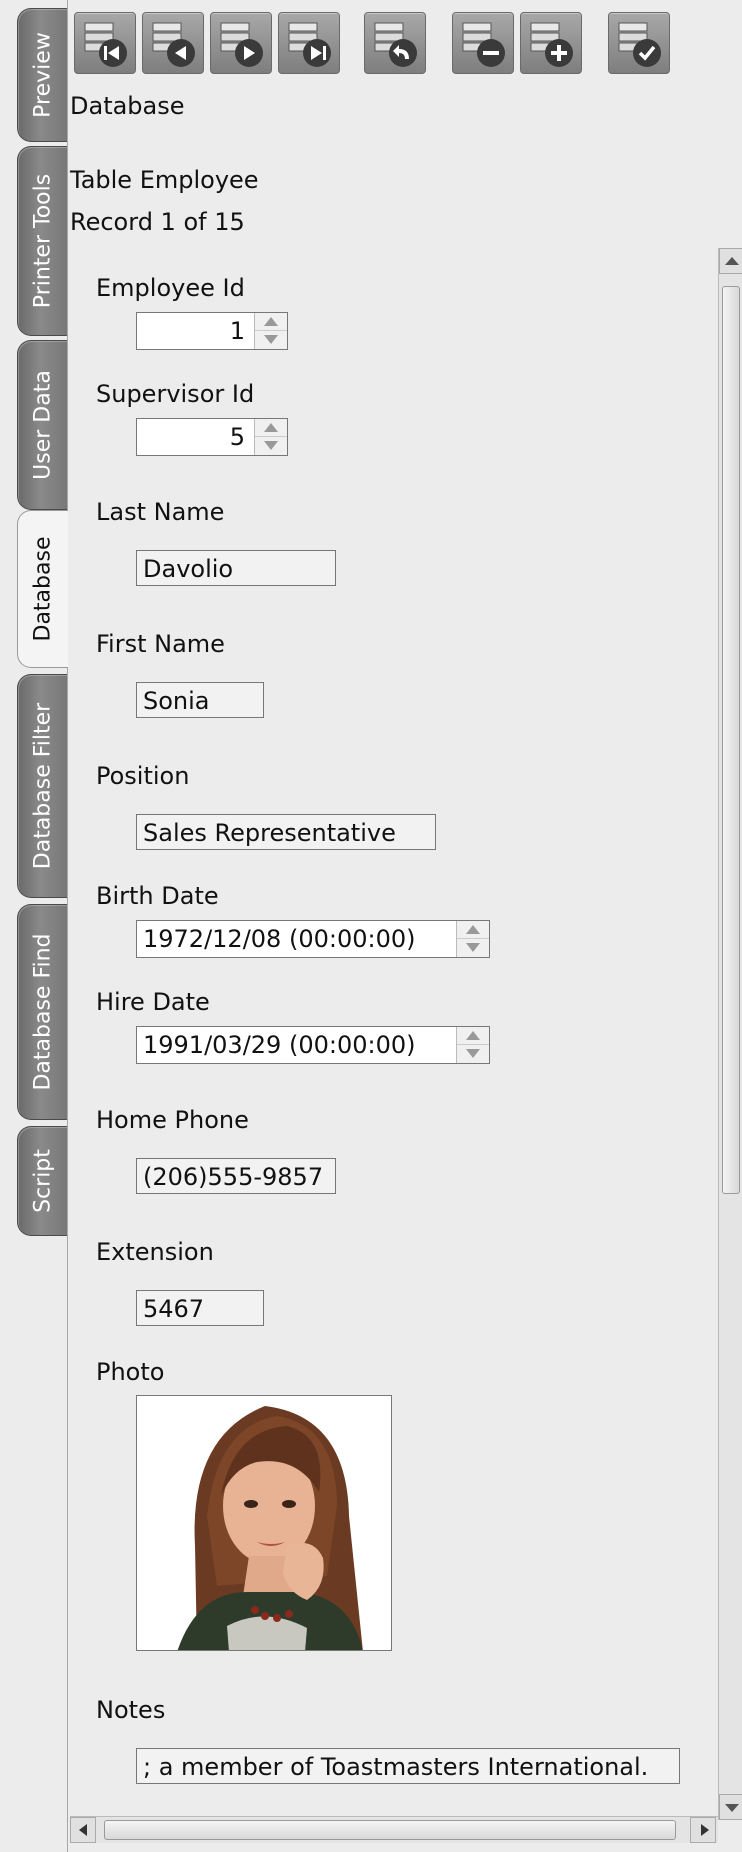  I want to click on section-title: Database, so click(127, 106).